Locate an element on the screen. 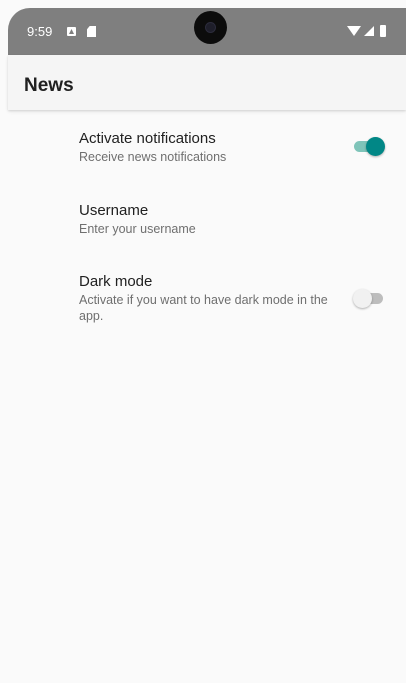 Image resolution: width=406 pixels, height=683 pixels. pref-title: Activate notifications is located at coordinates (147, 138).